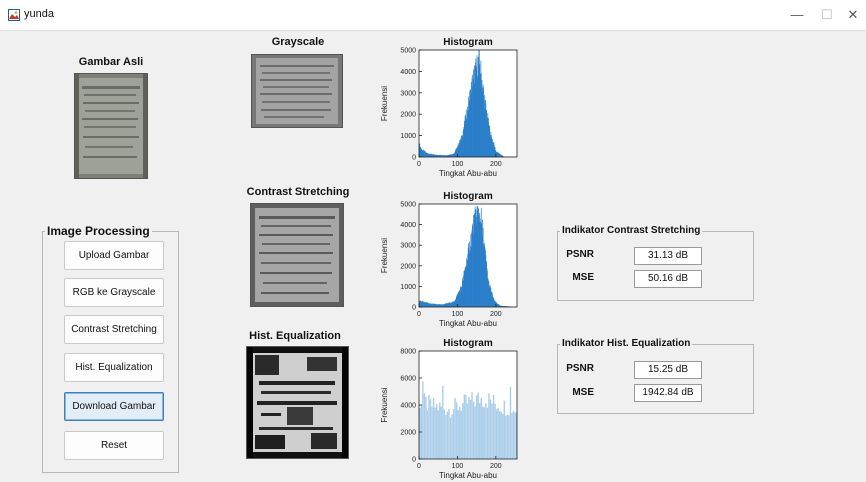  I want to click on contrast-image, so click(297, 255).